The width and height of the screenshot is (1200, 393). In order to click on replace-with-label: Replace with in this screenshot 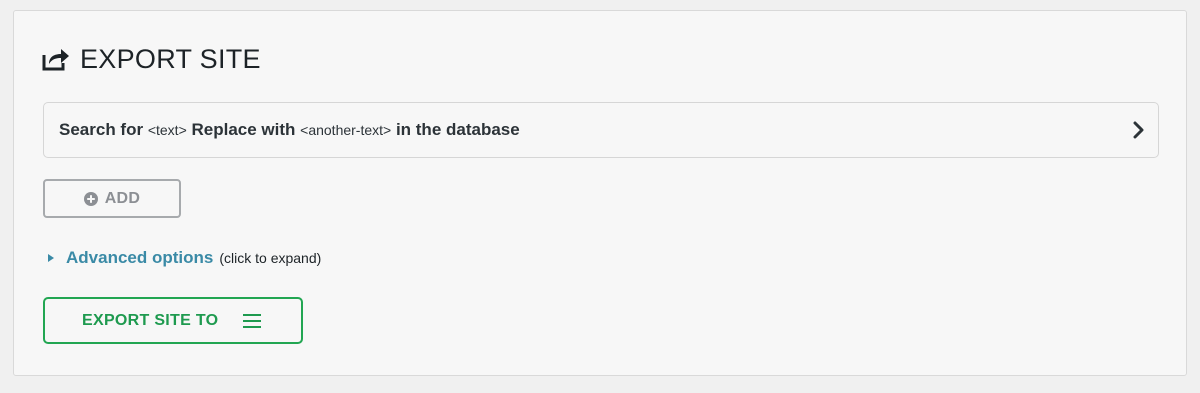, I will do `click(243, 129)`.